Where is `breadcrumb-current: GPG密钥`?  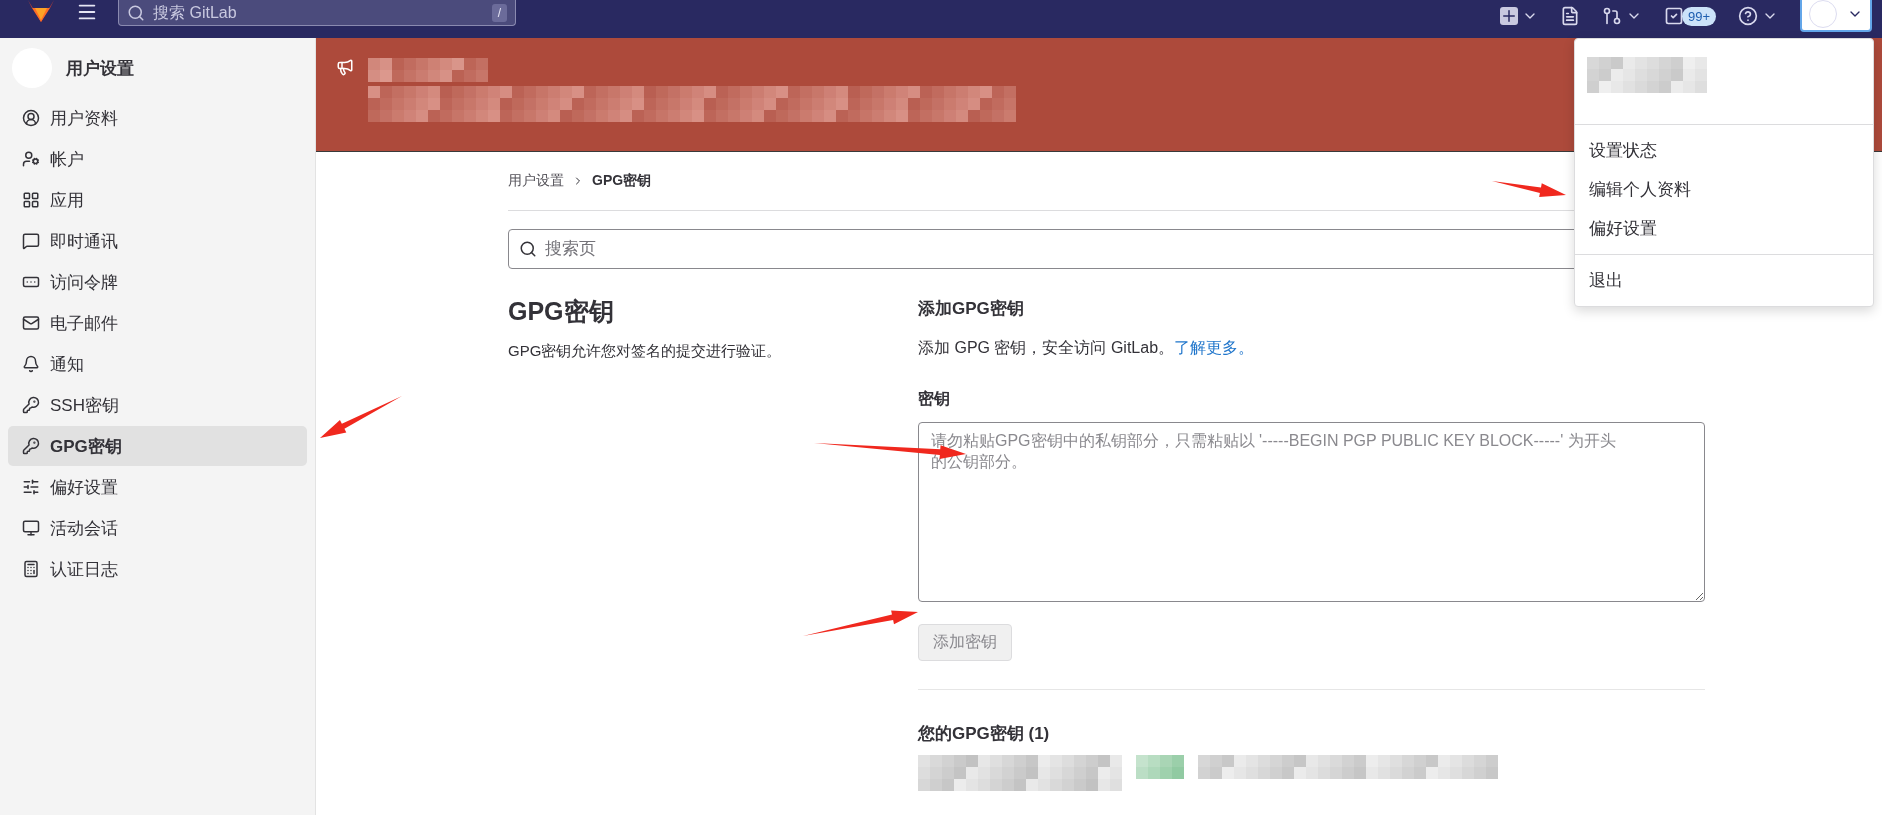 breadcrumb-current: GPG密钥 is located at coordinates (622, 181).